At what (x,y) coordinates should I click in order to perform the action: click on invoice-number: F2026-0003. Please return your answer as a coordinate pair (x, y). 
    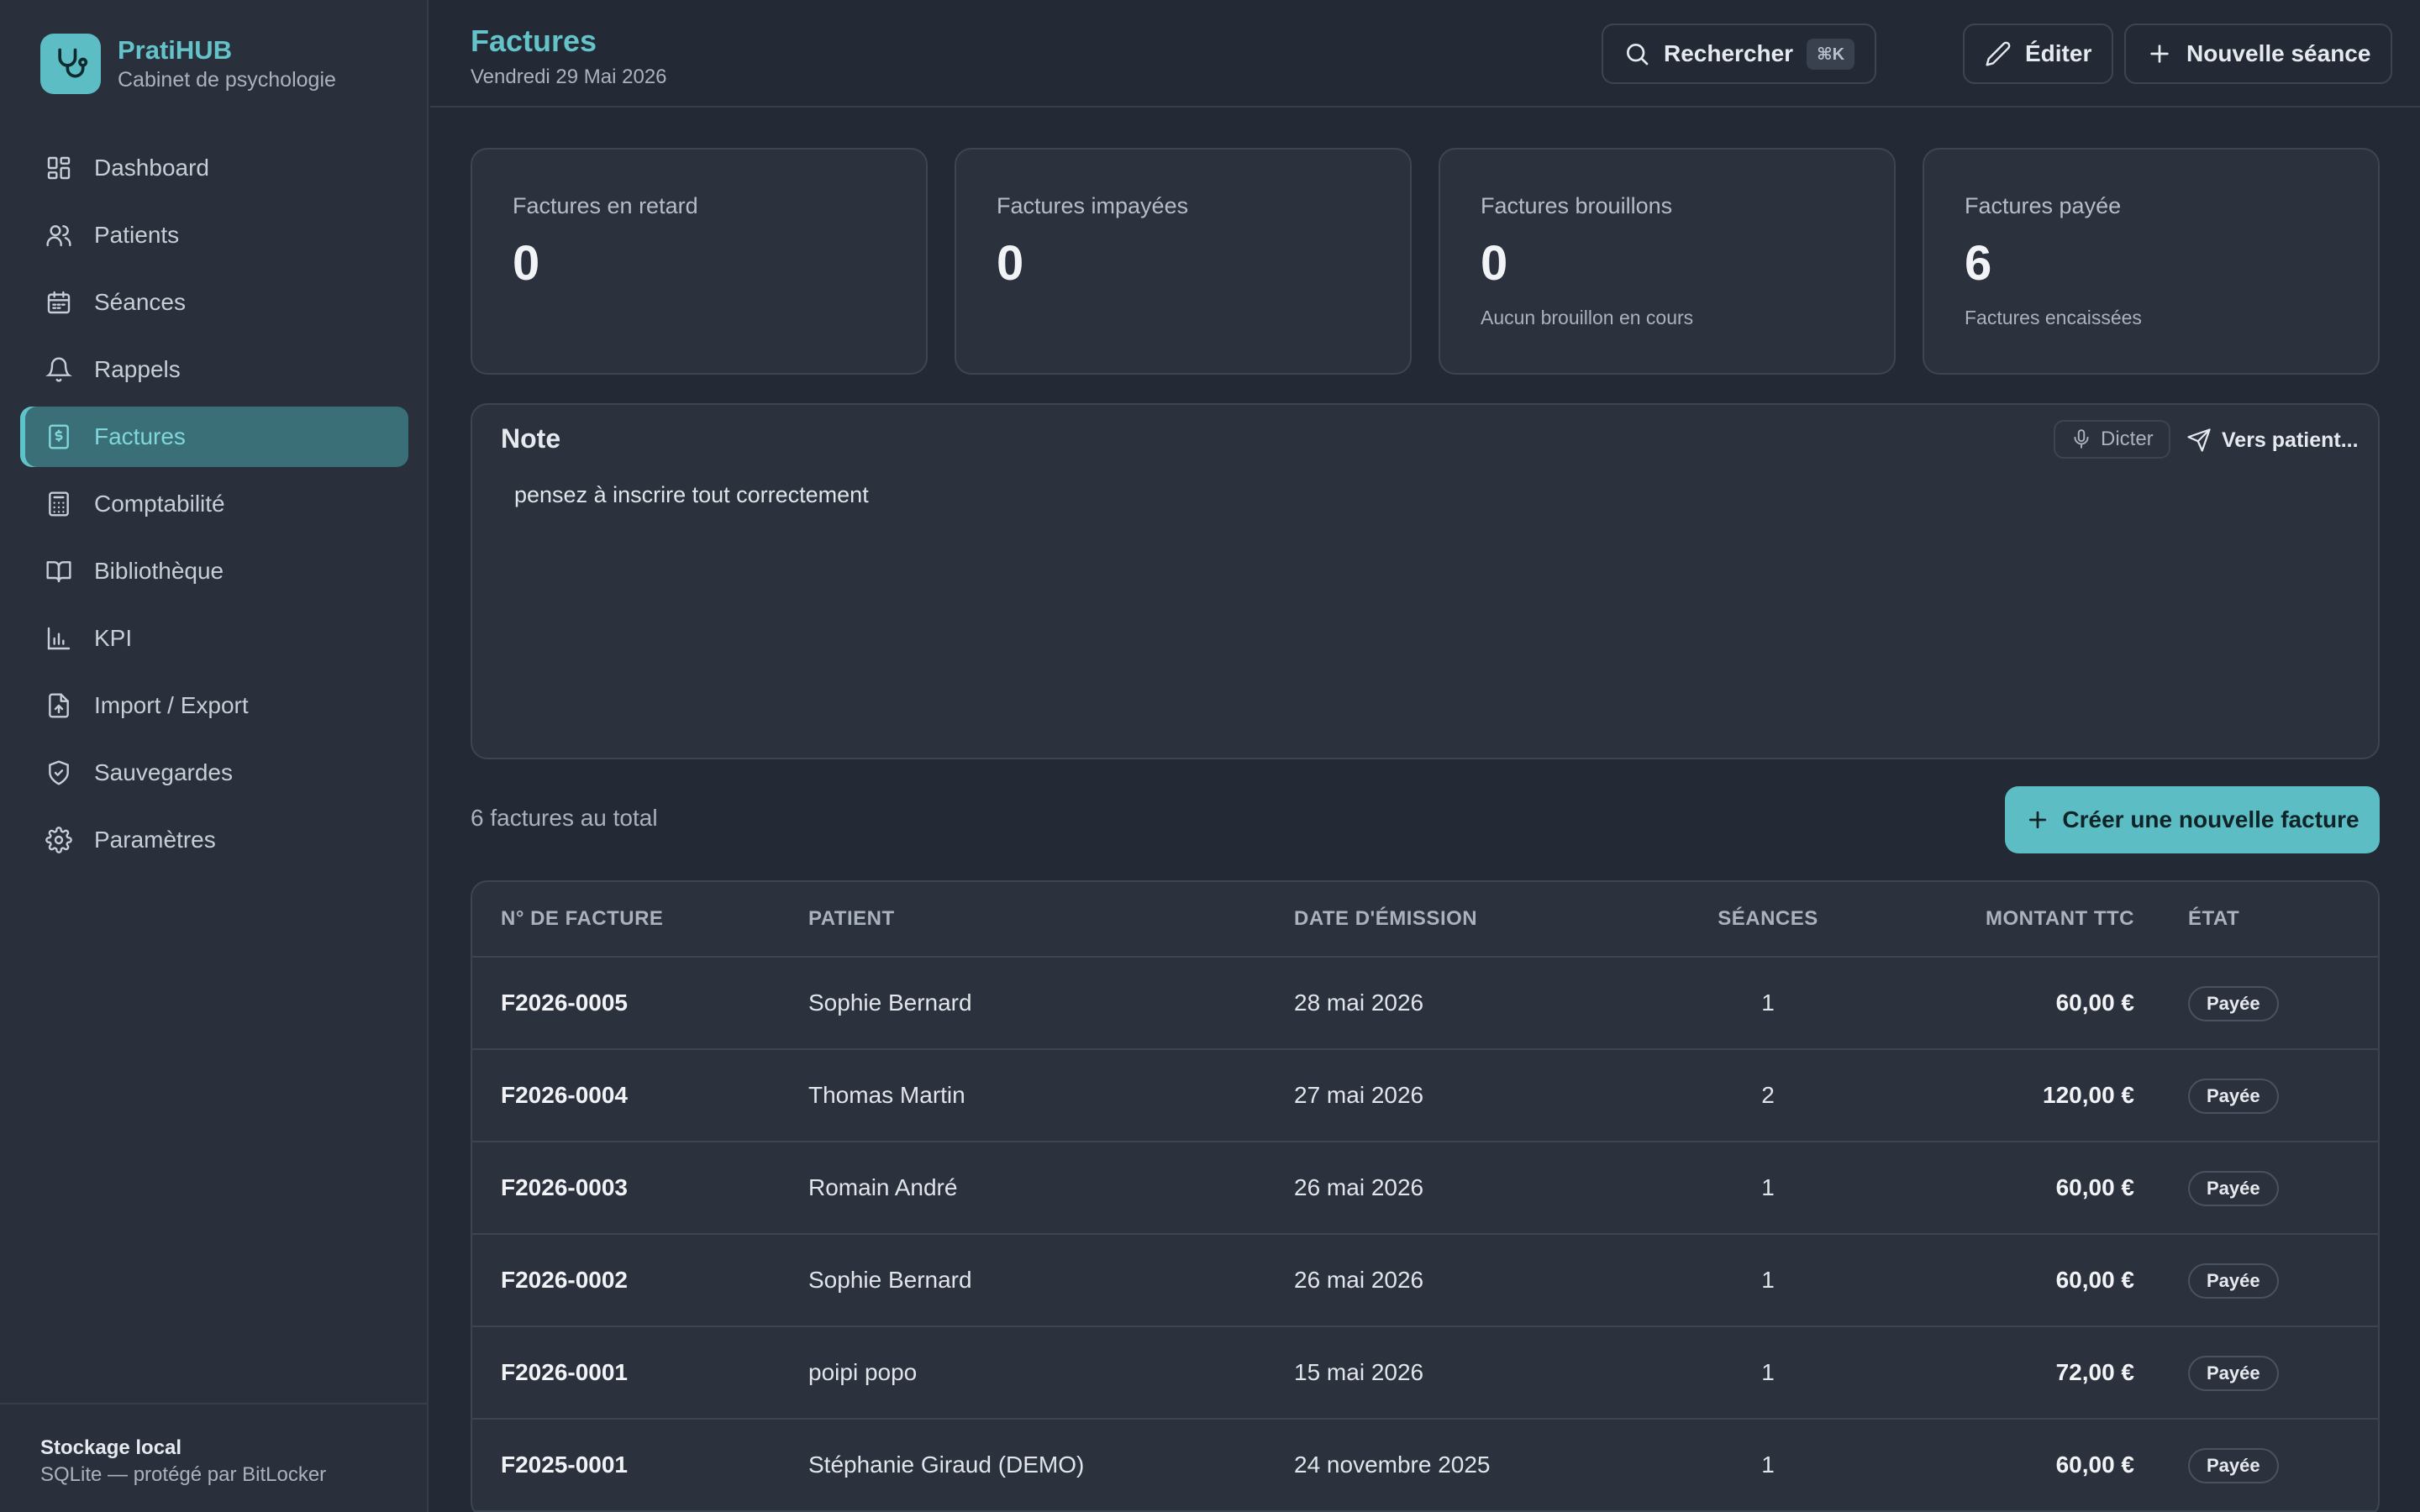
    Looking at the image, I should click on (565, 1187).